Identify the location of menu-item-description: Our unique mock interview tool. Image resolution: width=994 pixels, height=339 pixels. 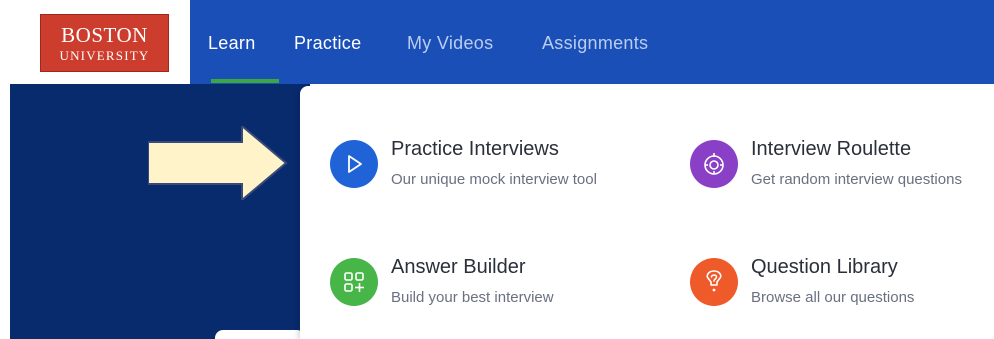
(494, 179).